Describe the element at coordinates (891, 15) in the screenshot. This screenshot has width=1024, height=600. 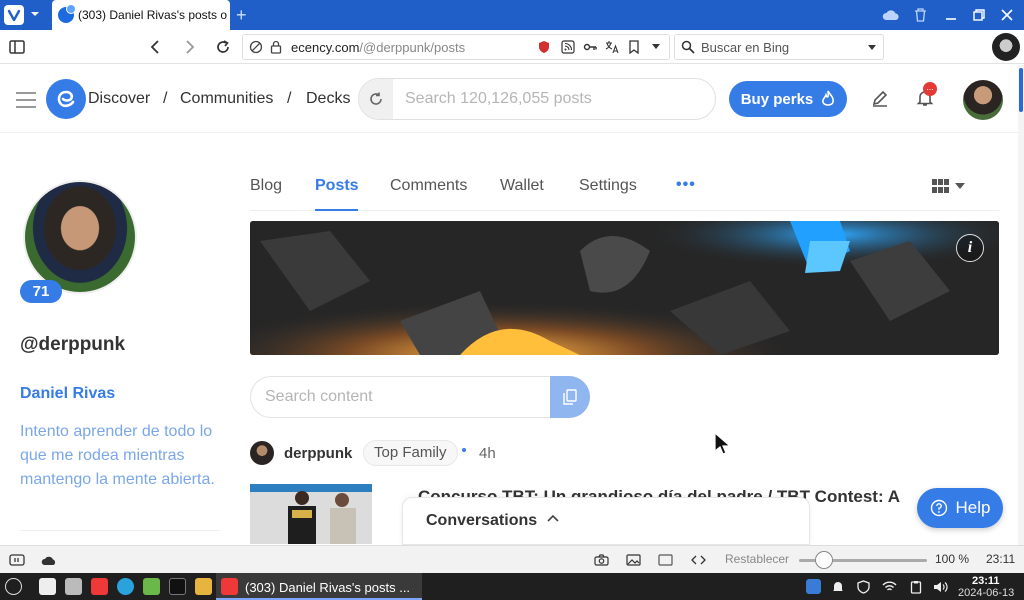
I see `cloud-sync-icon` at that location.